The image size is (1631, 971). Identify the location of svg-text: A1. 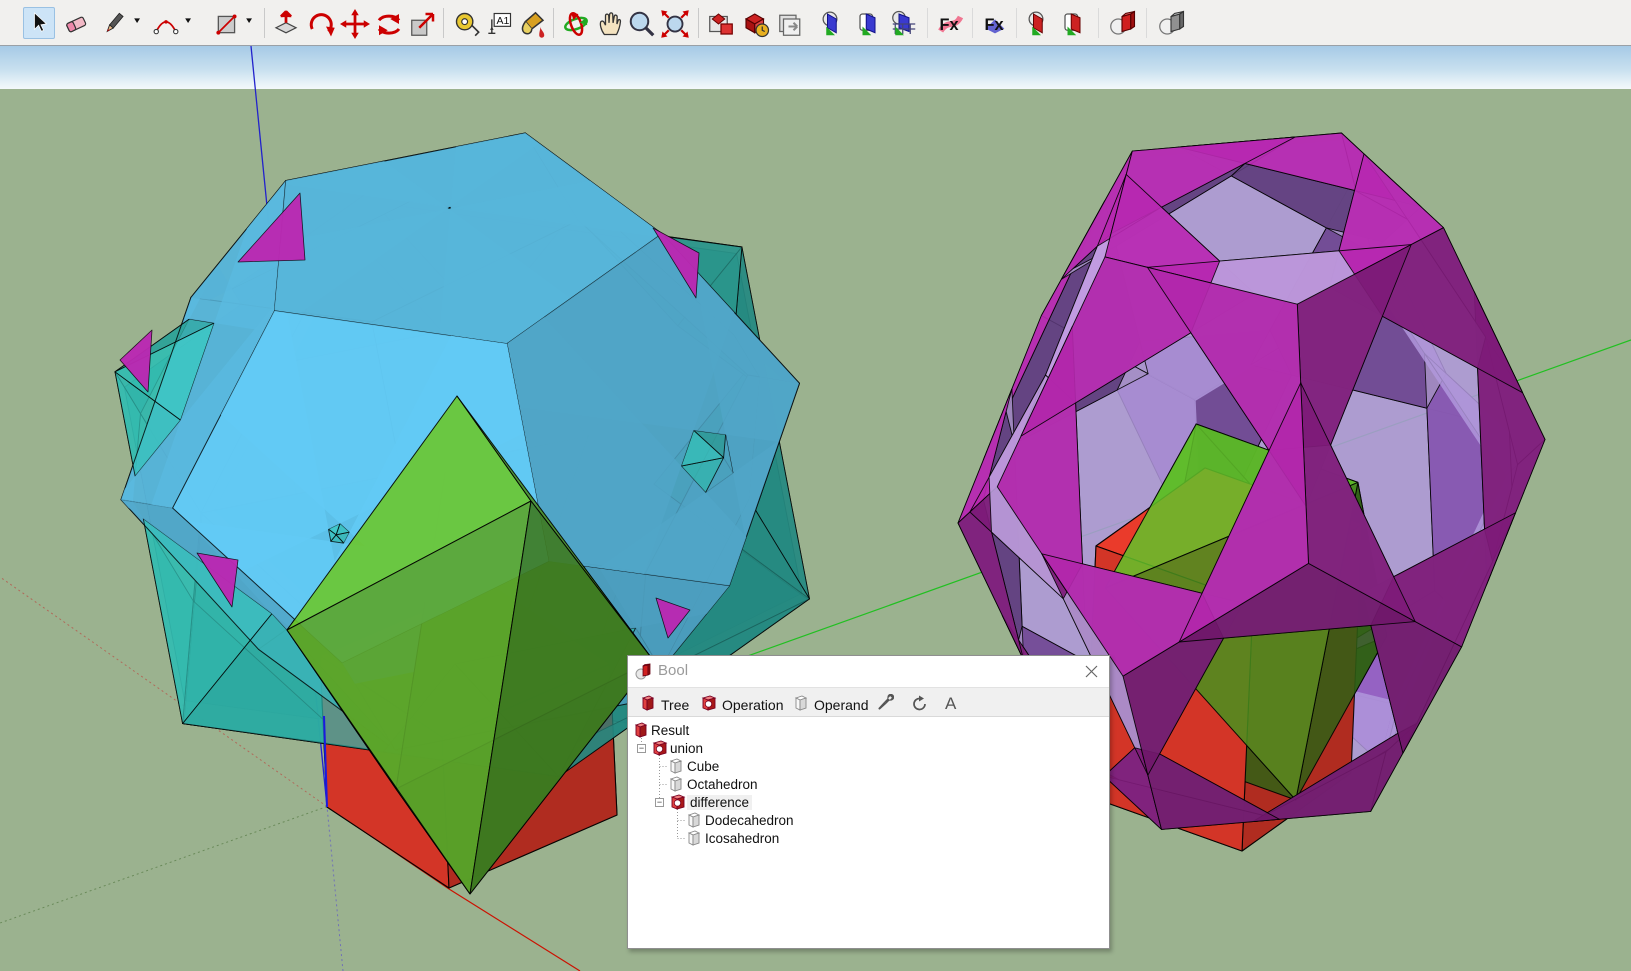
(503, 21).